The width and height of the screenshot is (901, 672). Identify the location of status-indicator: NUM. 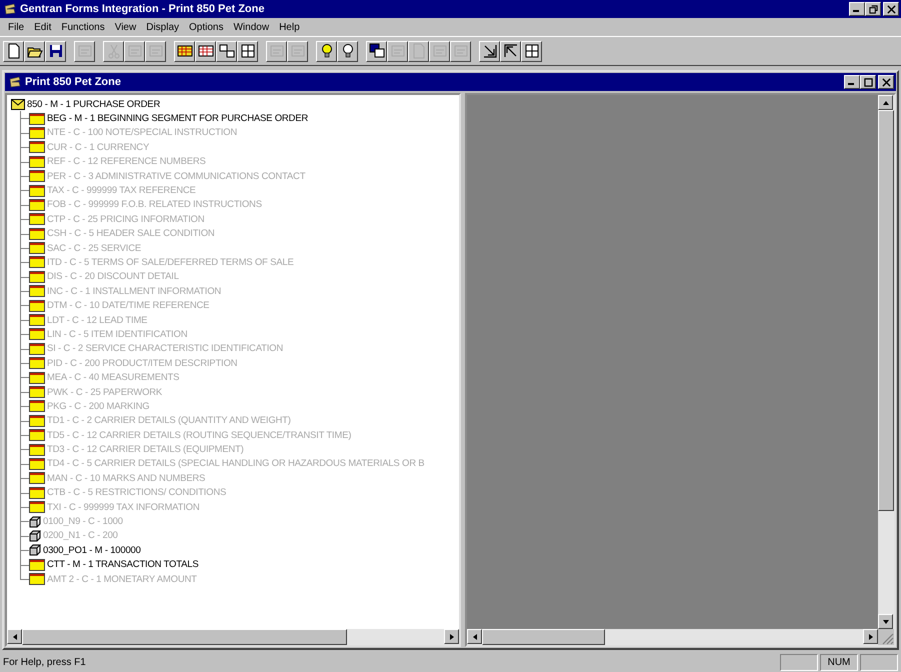
(839, 662).